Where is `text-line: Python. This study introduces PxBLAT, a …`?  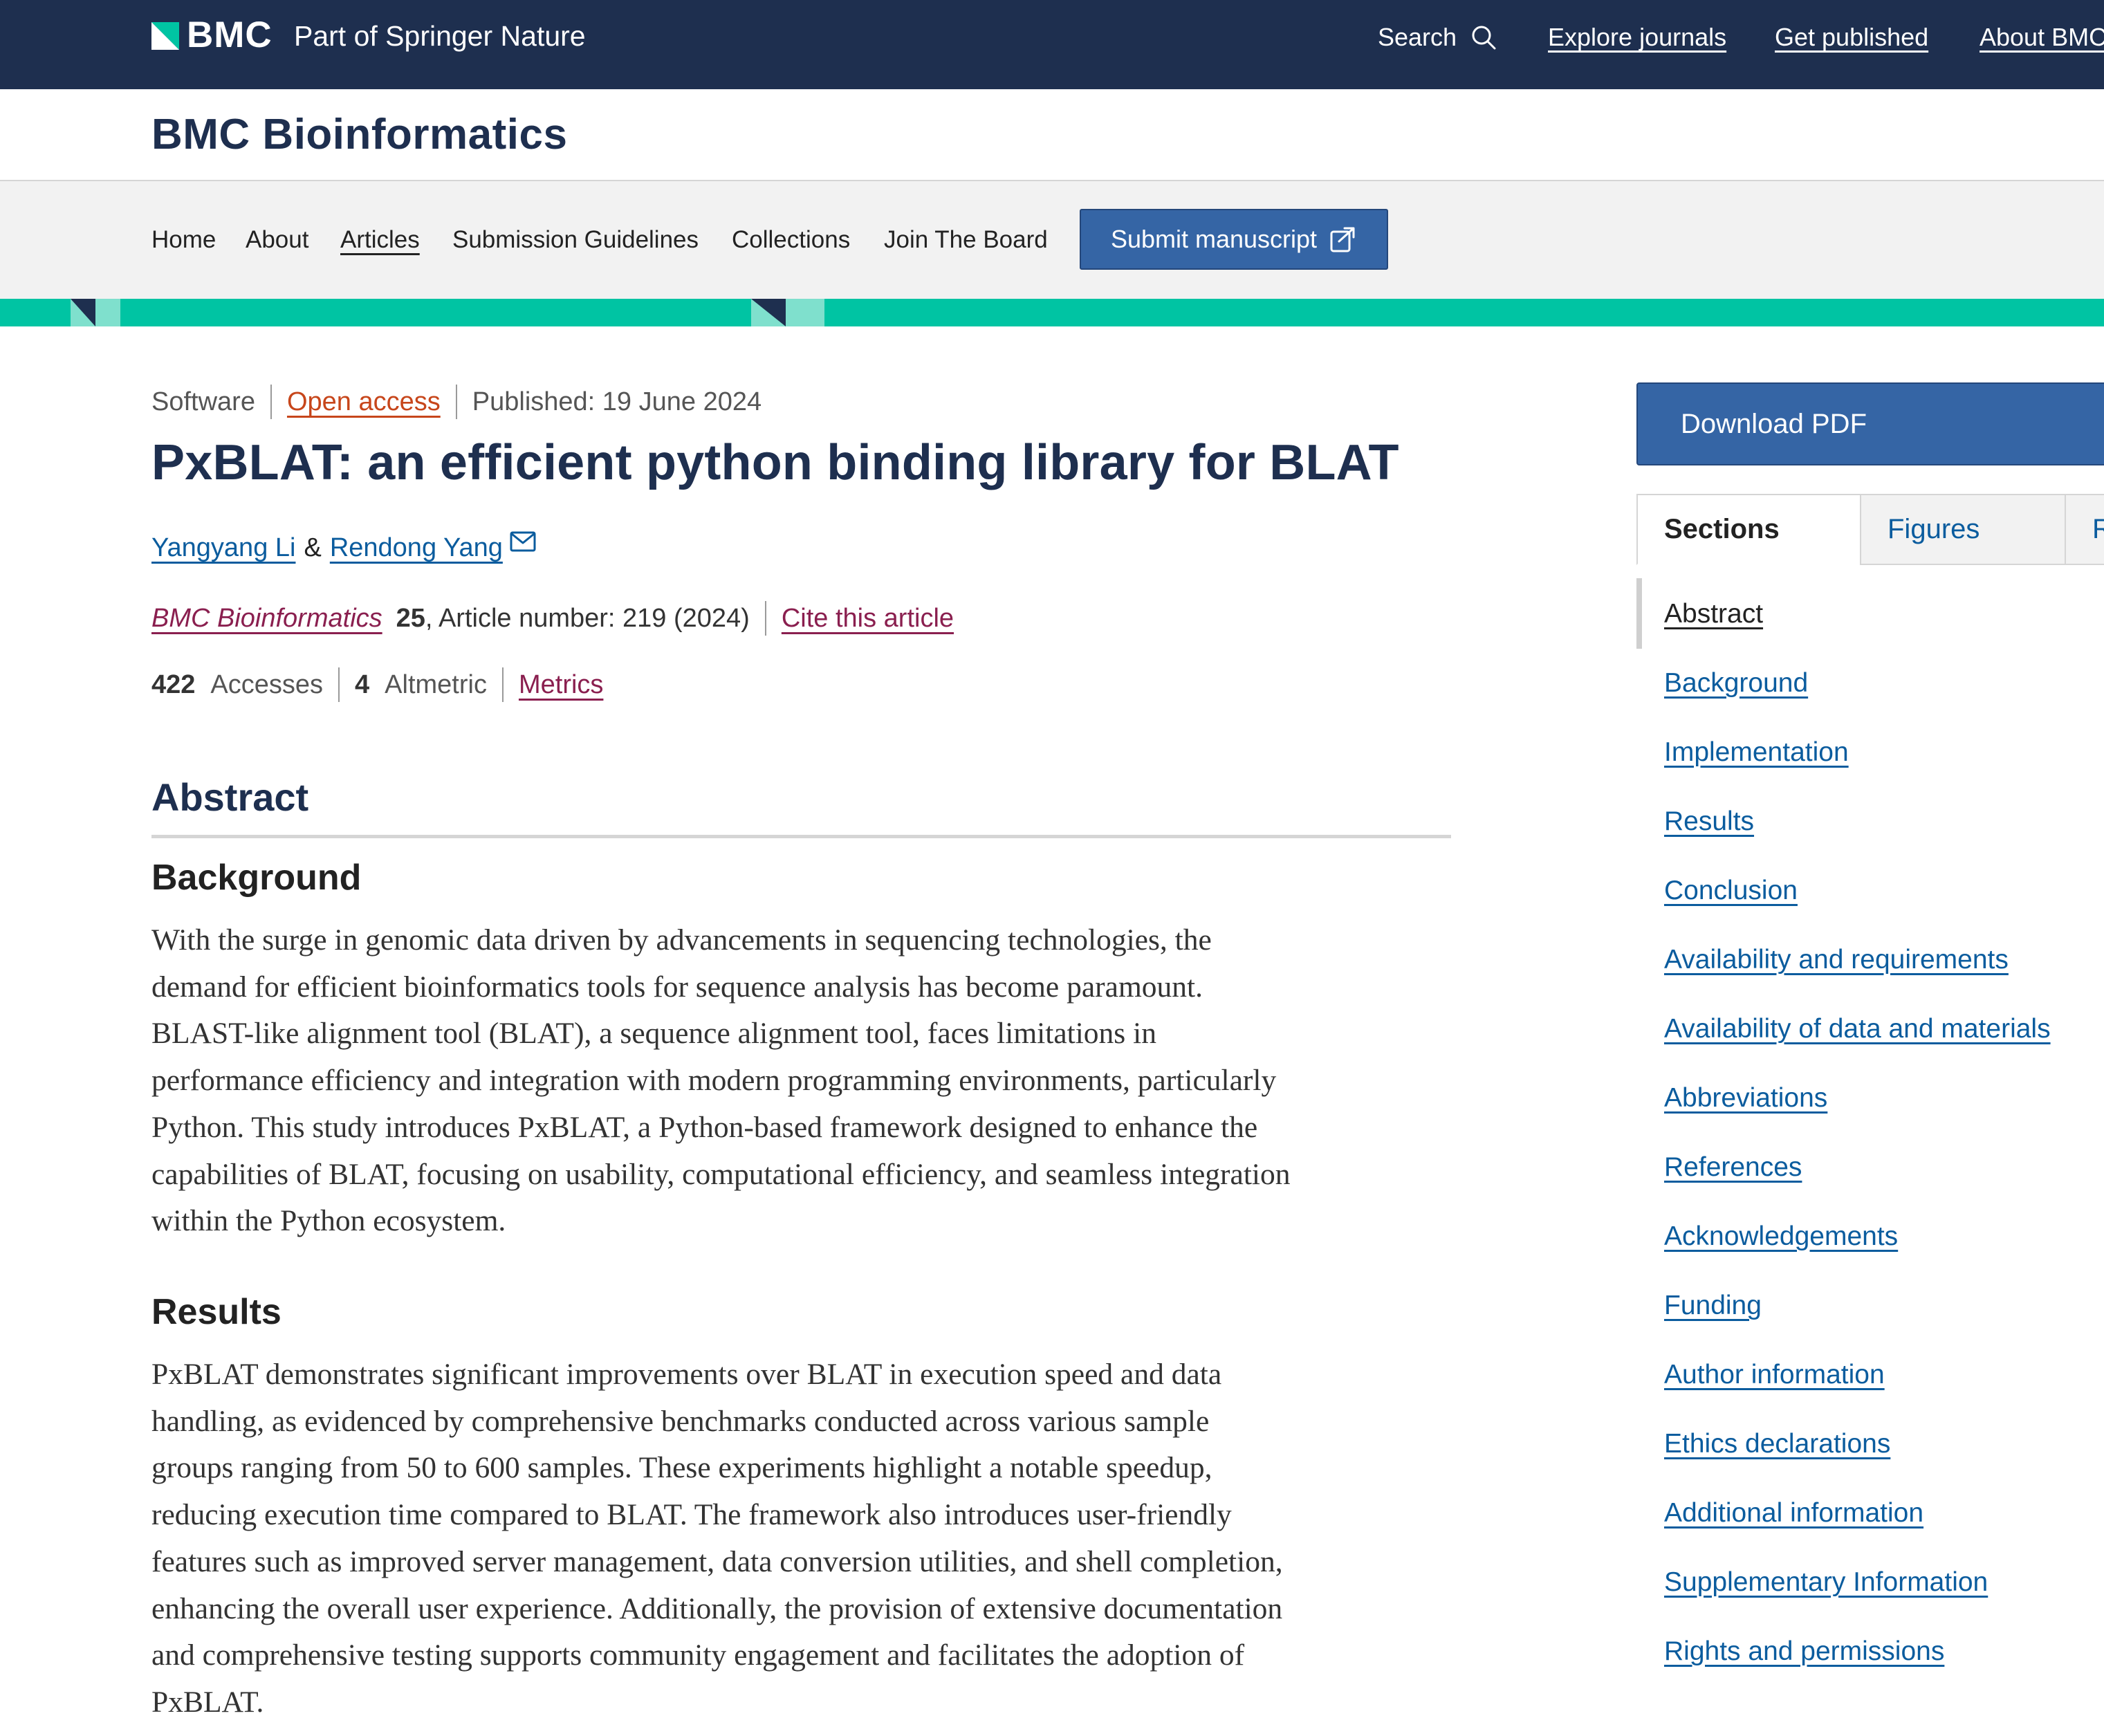
text-line: Python. This study introduces PxBLAT, a … is located at coordinates (705, 1127).